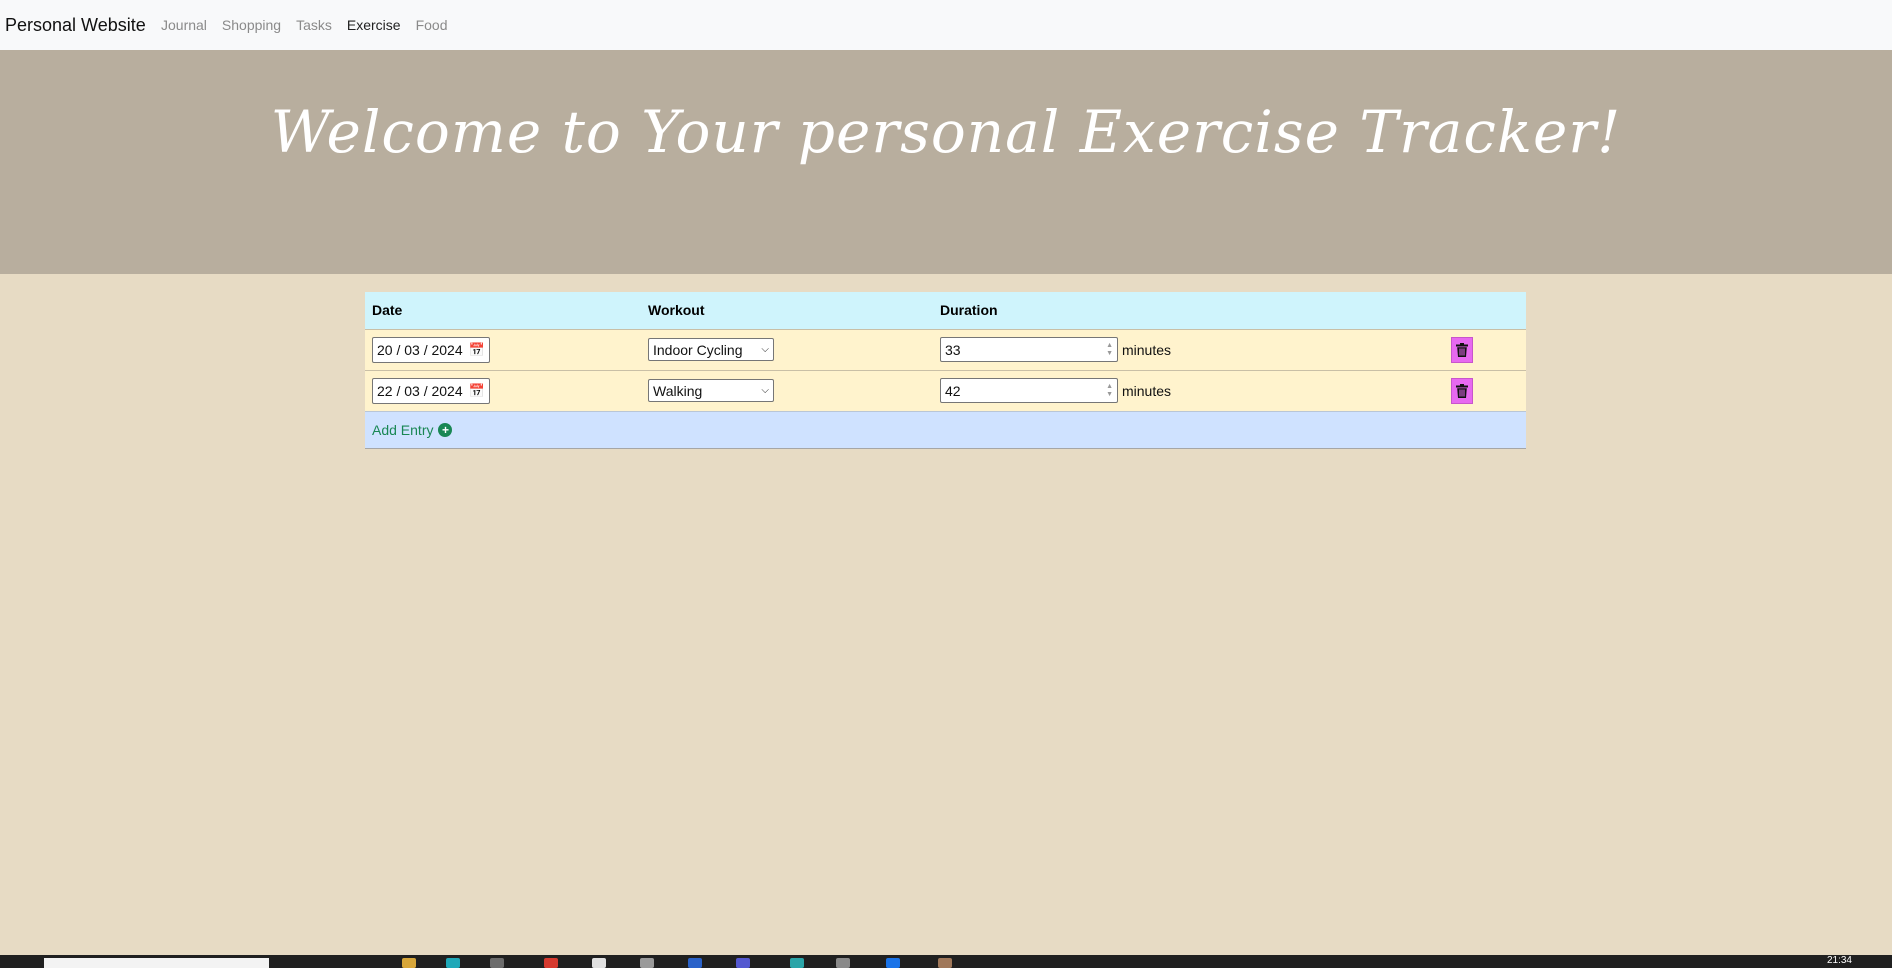 Image resolution: width=1892 pixels, height=968 pixels. What do you see at coordinates (420, 349) in the screenshot?
I see `date-value: 20 / 03 / 2024` at bounding box center [420, 349].